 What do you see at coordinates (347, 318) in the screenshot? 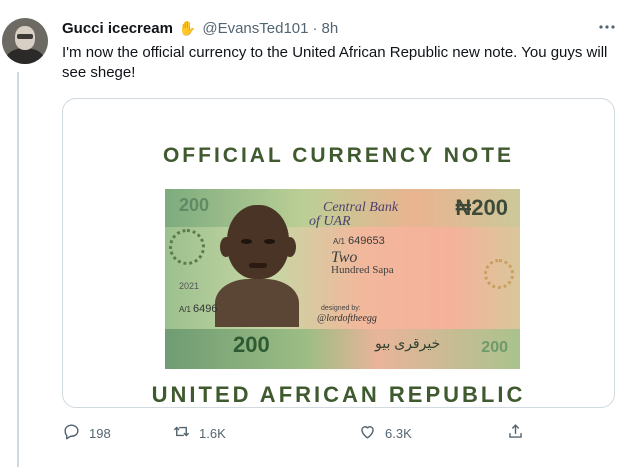
I see `banknote-signature: @lordoftheegg` at bounding box center [347, 318].